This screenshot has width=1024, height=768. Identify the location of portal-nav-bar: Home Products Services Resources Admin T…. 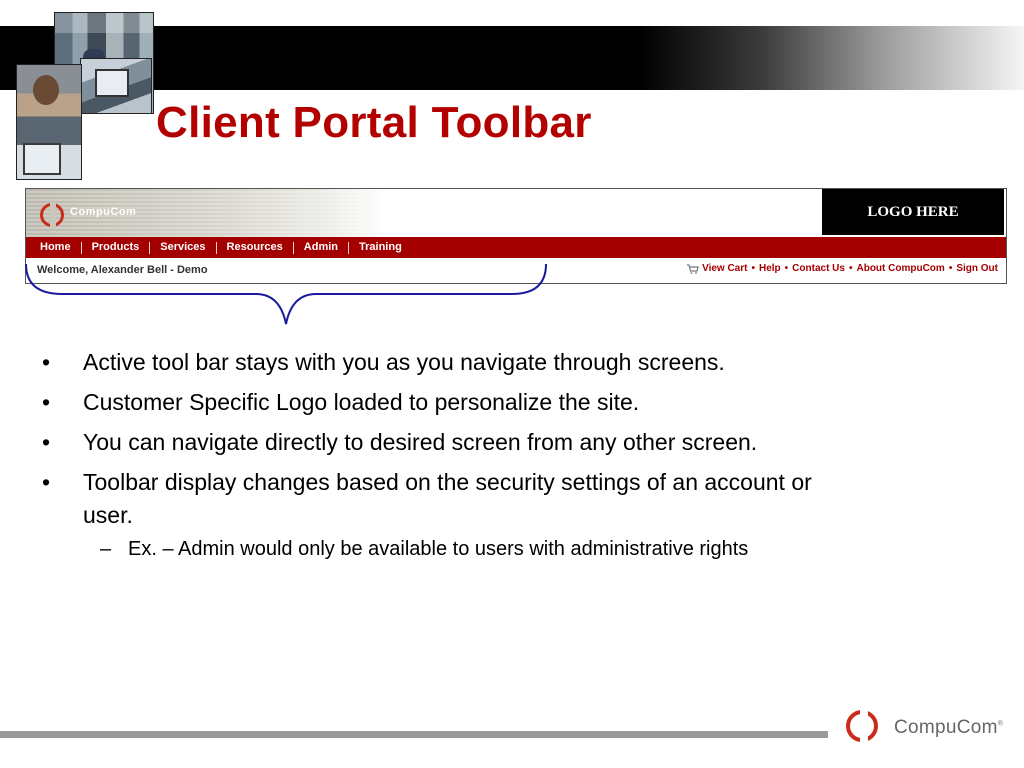
(516, 247).